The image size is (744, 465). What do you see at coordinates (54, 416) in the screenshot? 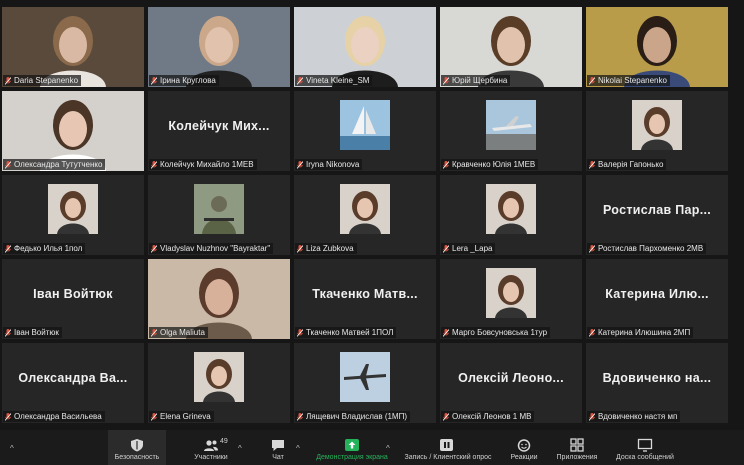
I see `participant-name-label: Олександра Васильева` at bounding box center [54, 416].